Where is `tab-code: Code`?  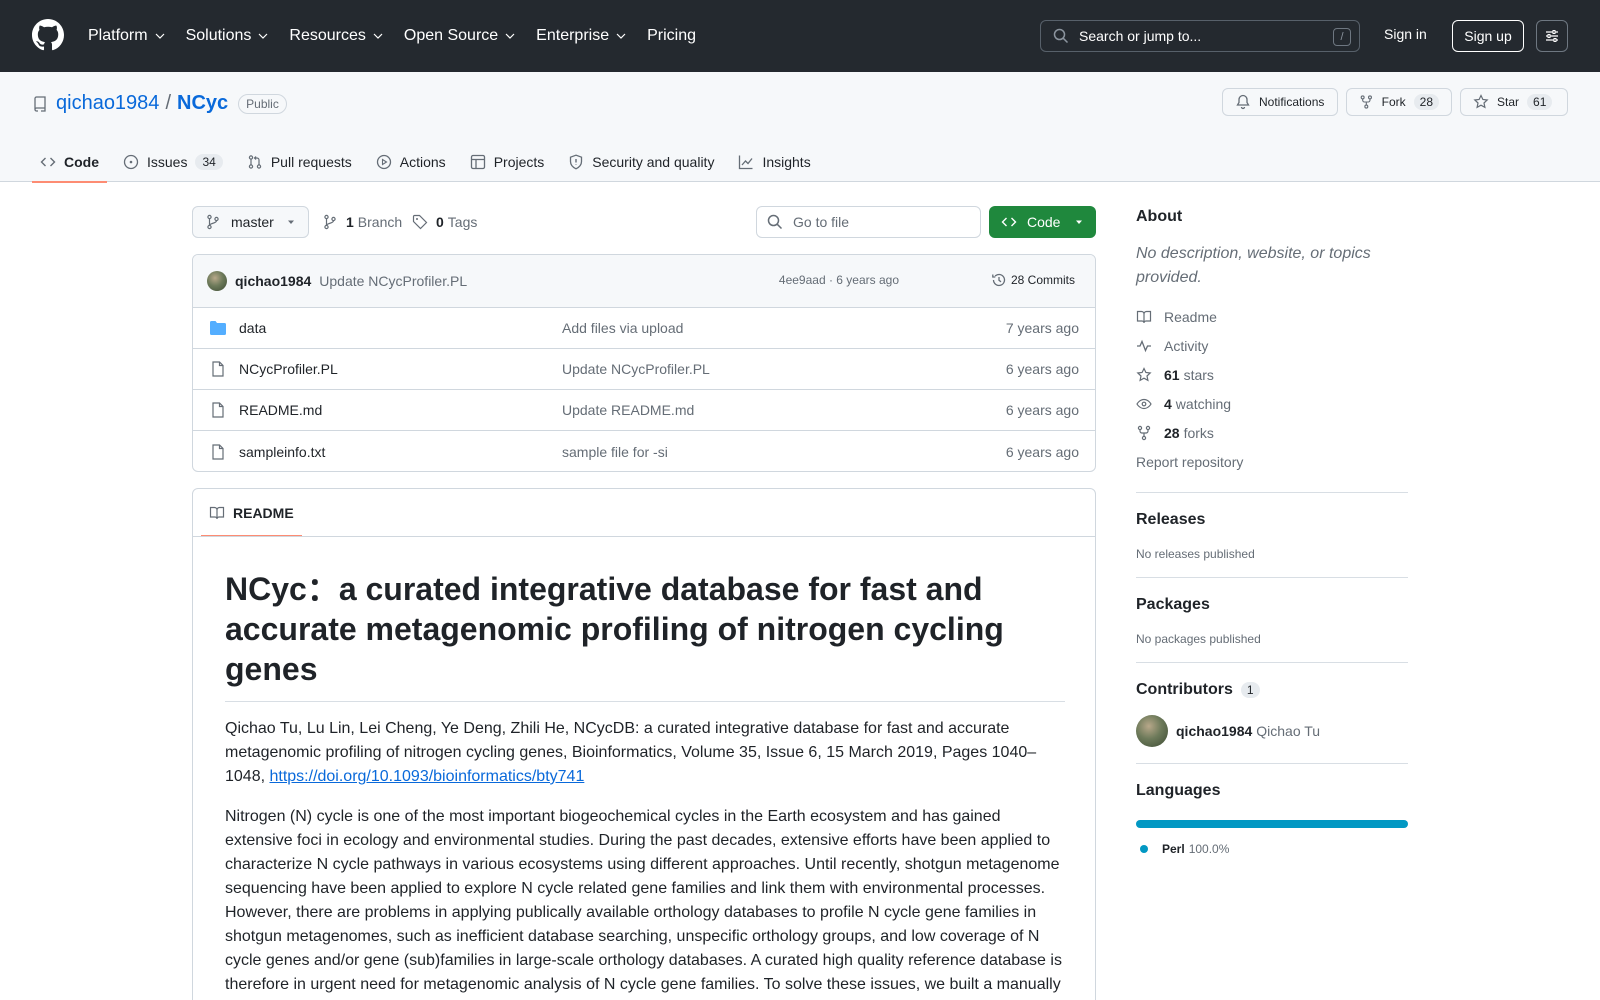
tab-code: Code is located at coordinates (69, 162).